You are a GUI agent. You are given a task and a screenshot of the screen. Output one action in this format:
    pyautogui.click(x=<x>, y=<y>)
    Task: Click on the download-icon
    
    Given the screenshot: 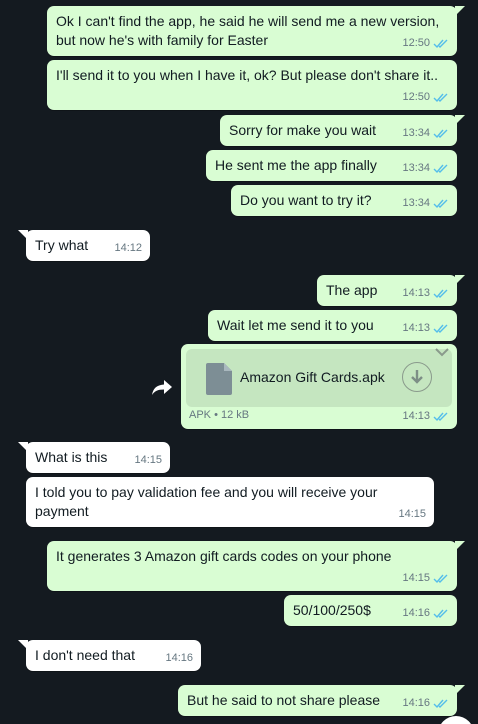 What is the action you would take?
    pyautogui.click(x=417, y=377)
    